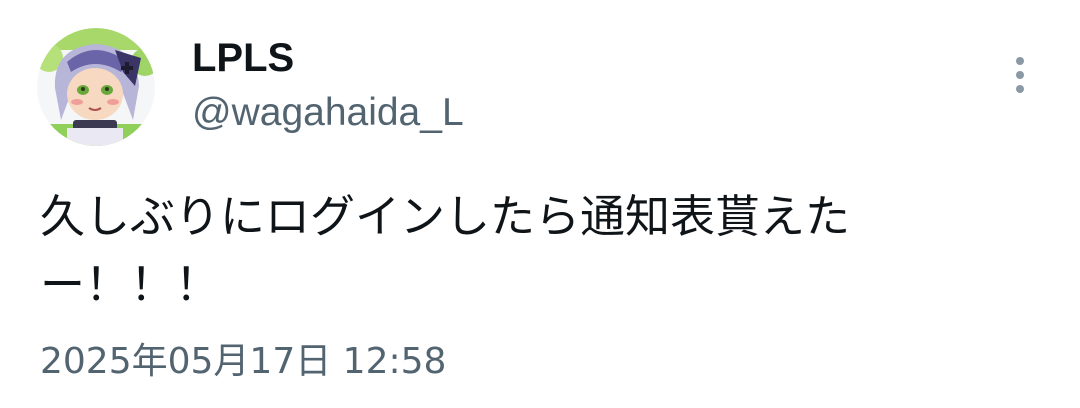 The width and height of the screenshot is (1080, 408). I want to click on more-options-button, so click(1020, 75).